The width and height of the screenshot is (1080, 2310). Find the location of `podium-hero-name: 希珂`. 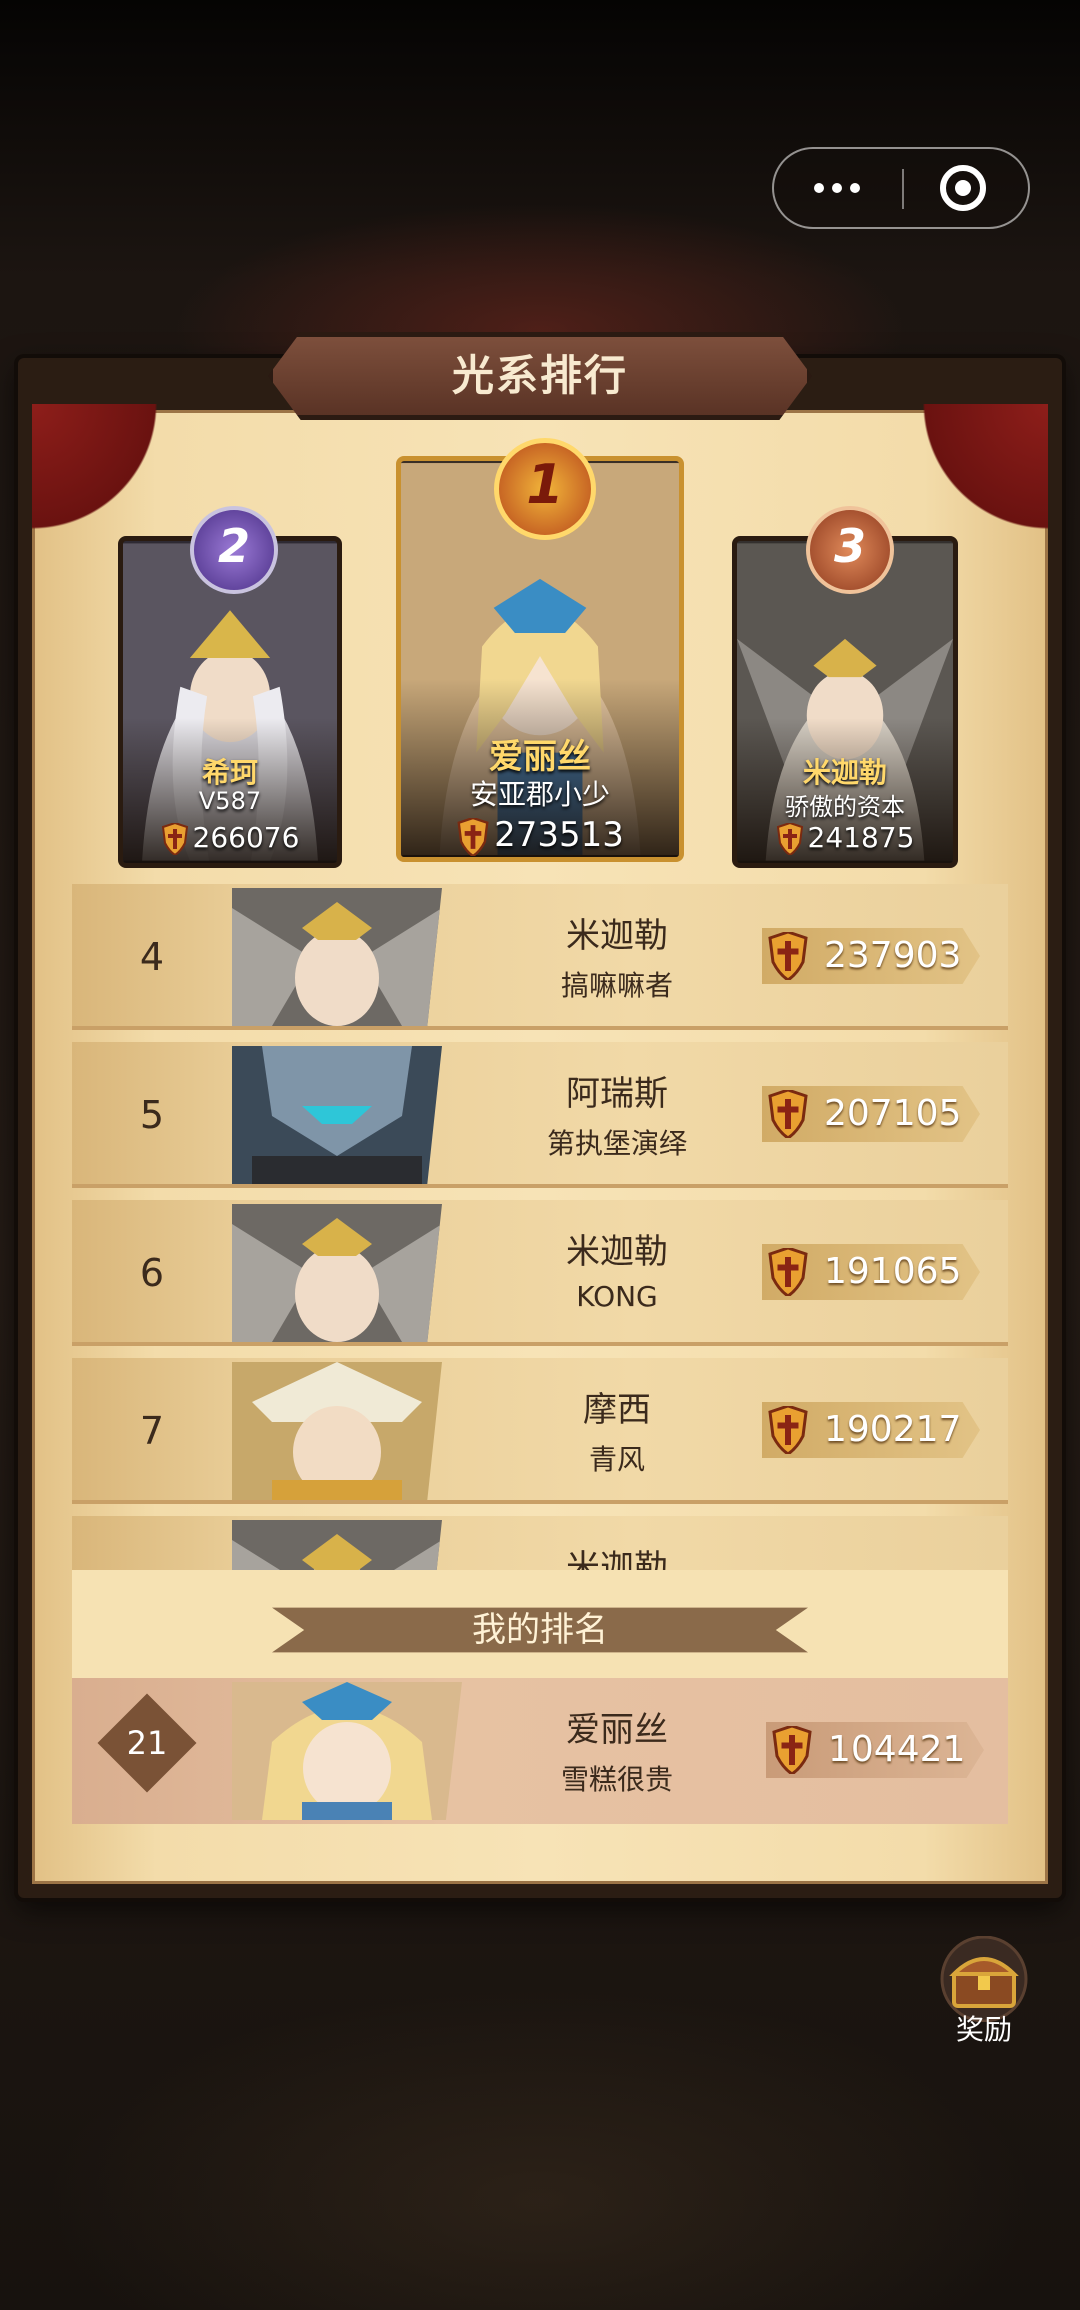

podium-hero-name: 希珂 is located at coordinates (229, 772).